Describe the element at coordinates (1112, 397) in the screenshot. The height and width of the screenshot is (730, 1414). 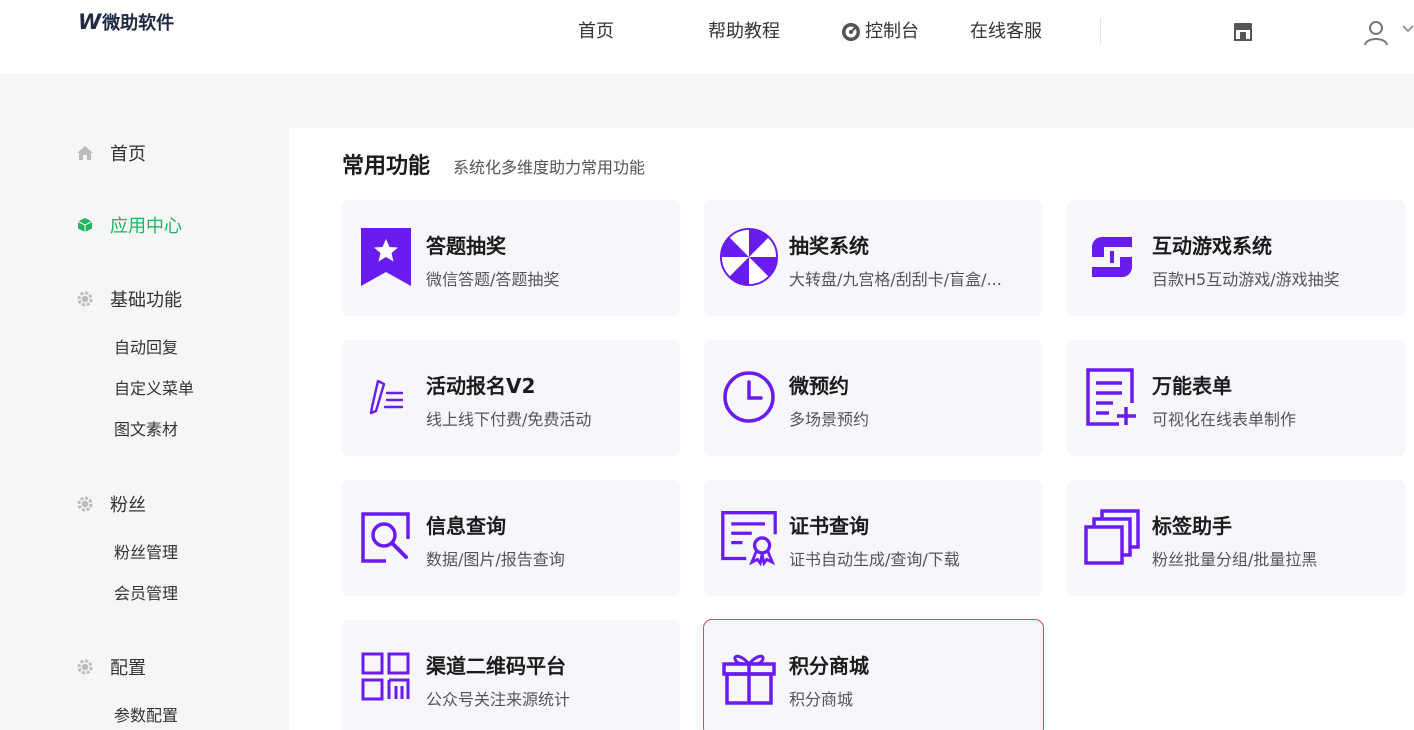
I see `form-add-icon` at that location.